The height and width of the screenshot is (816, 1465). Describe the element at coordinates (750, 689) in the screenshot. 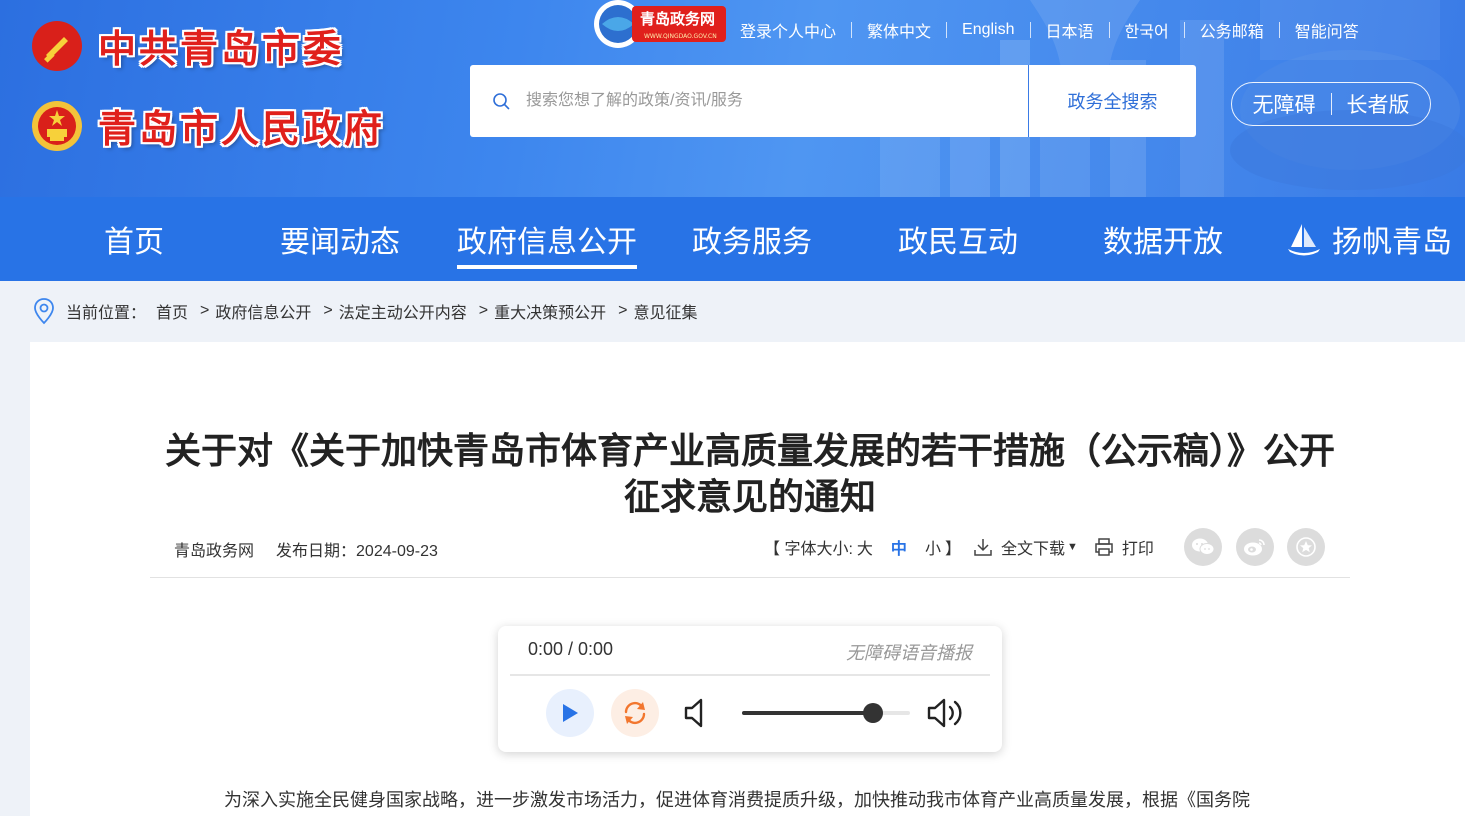

I see `accessible-audio-player: 0:00 / 0:00 无障碍语音播报` at that location.